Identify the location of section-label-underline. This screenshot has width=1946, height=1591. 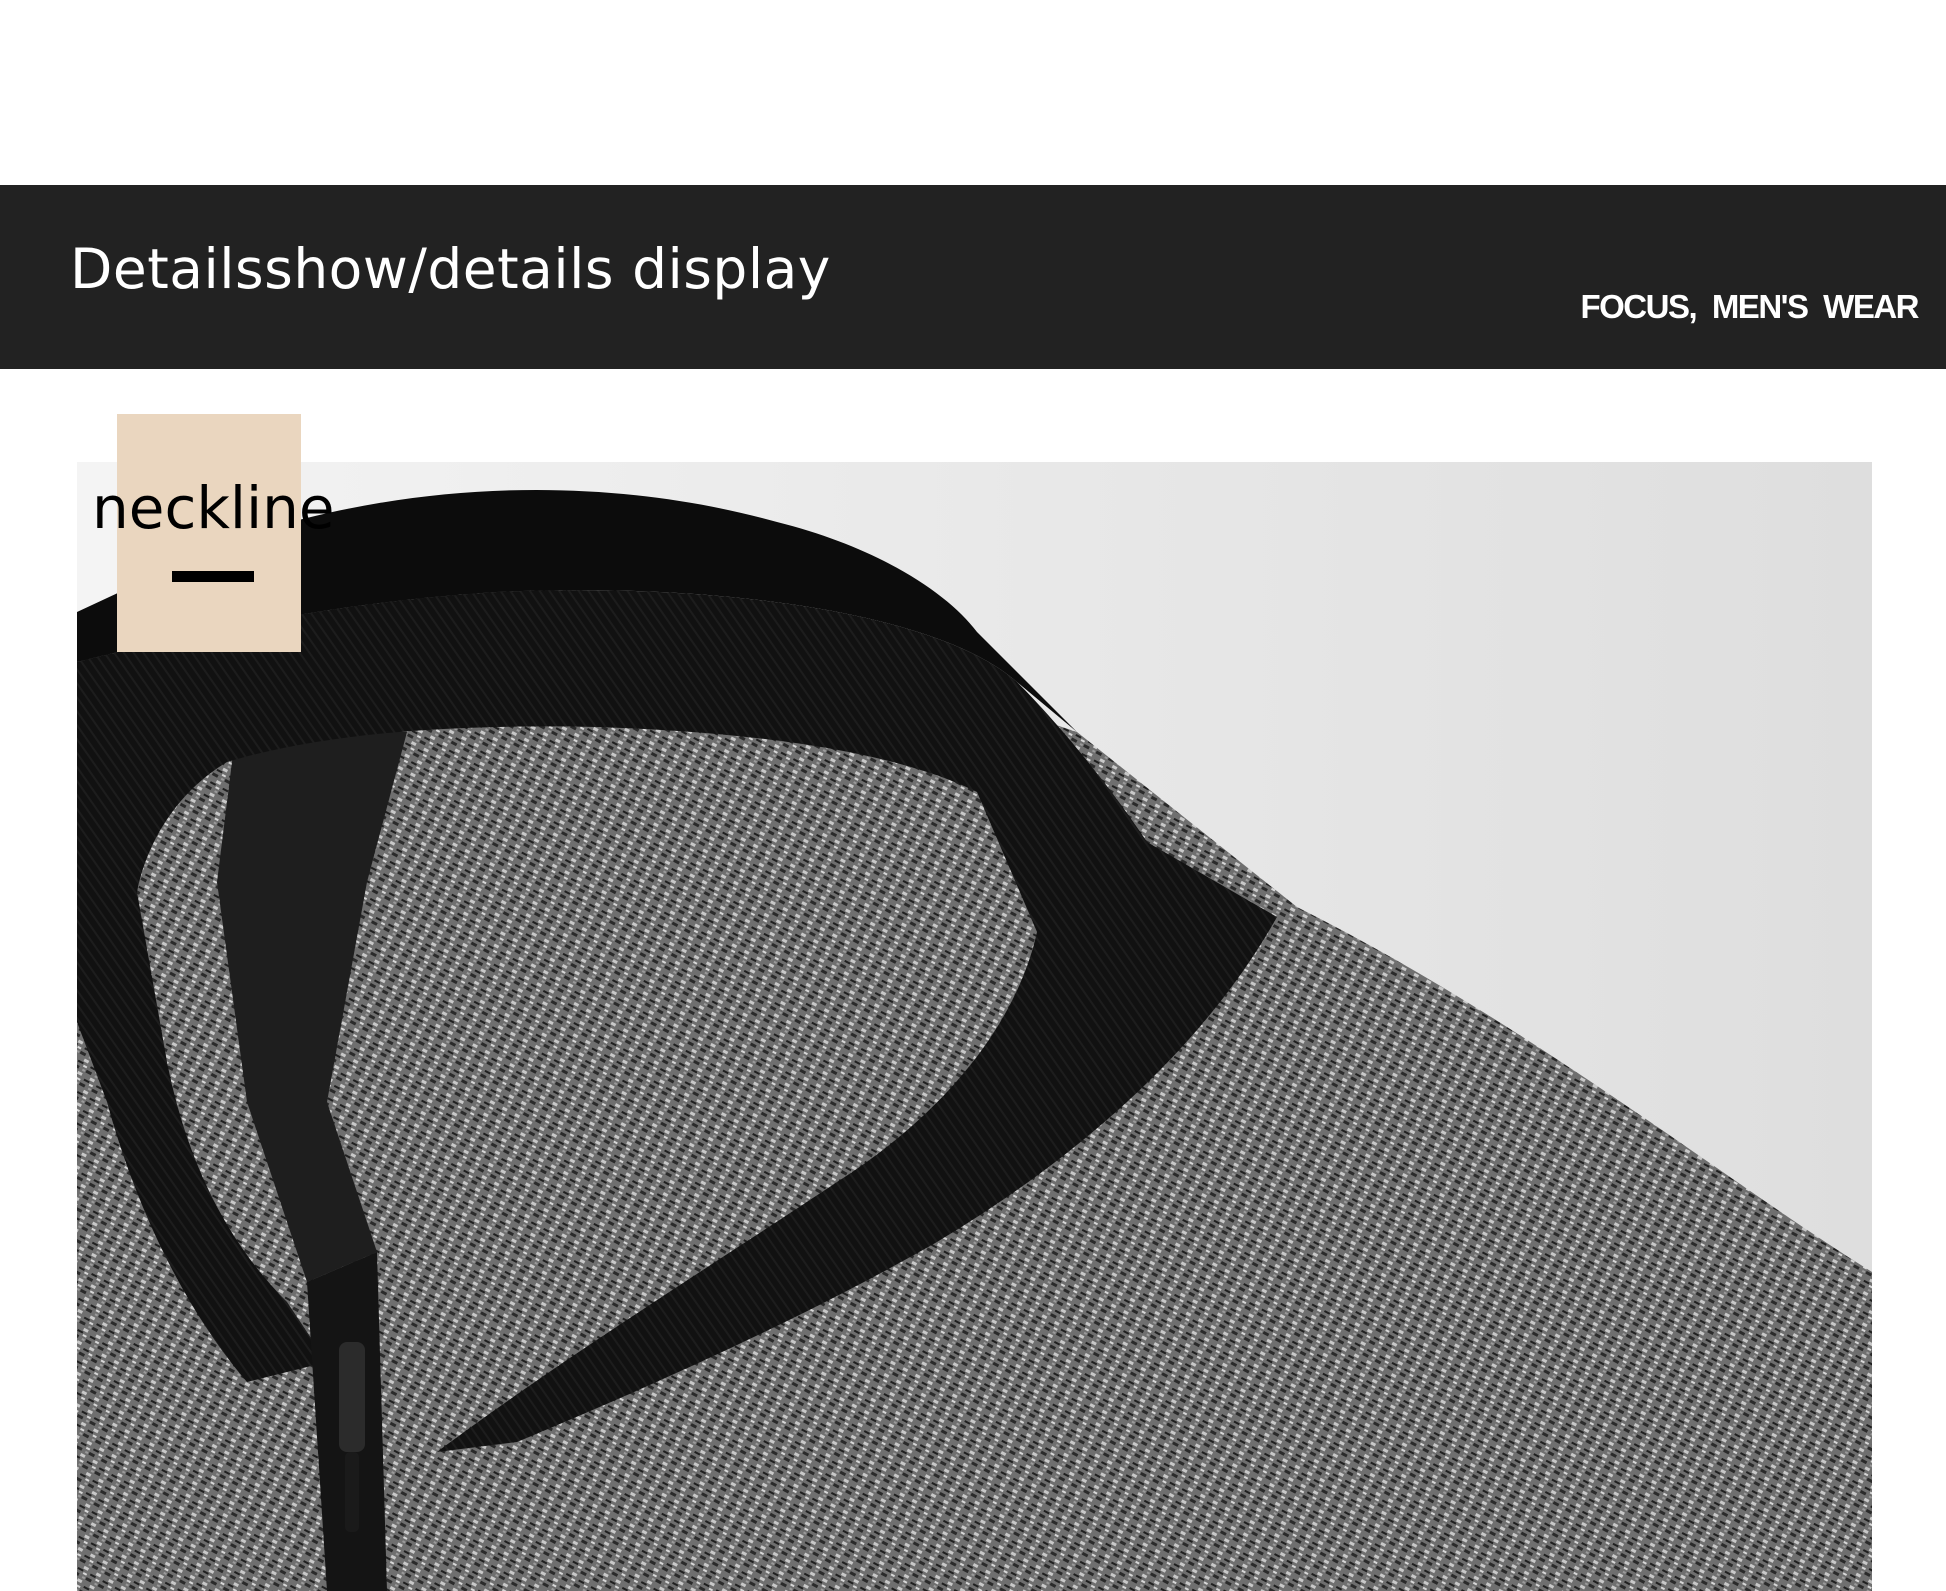
(213, 576).